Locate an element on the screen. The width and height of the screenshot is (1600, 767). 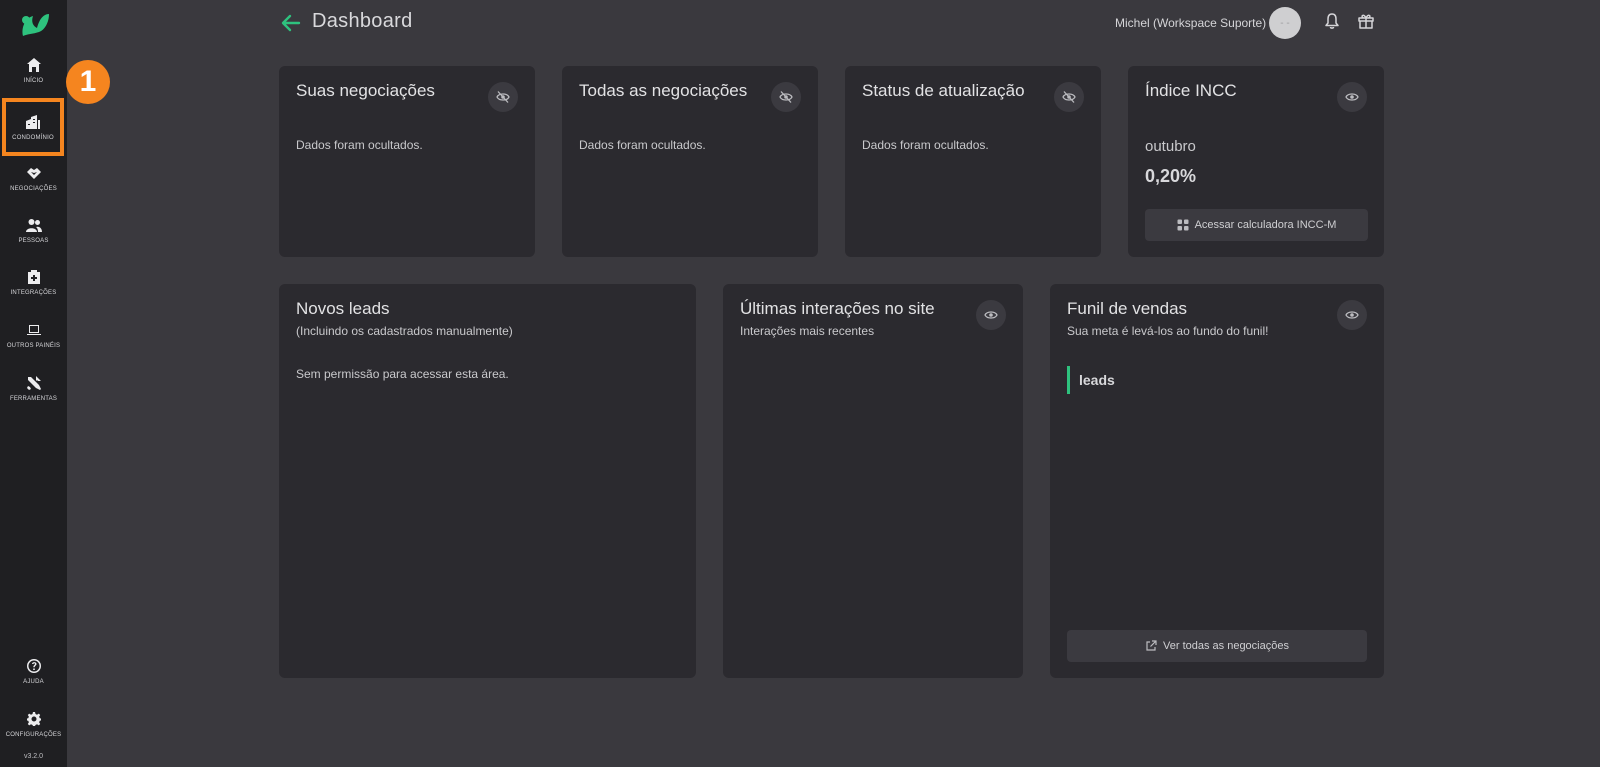
card-subtitle: (Incluindo os cadastrados manualmente) is located at coordinates (404, 331).